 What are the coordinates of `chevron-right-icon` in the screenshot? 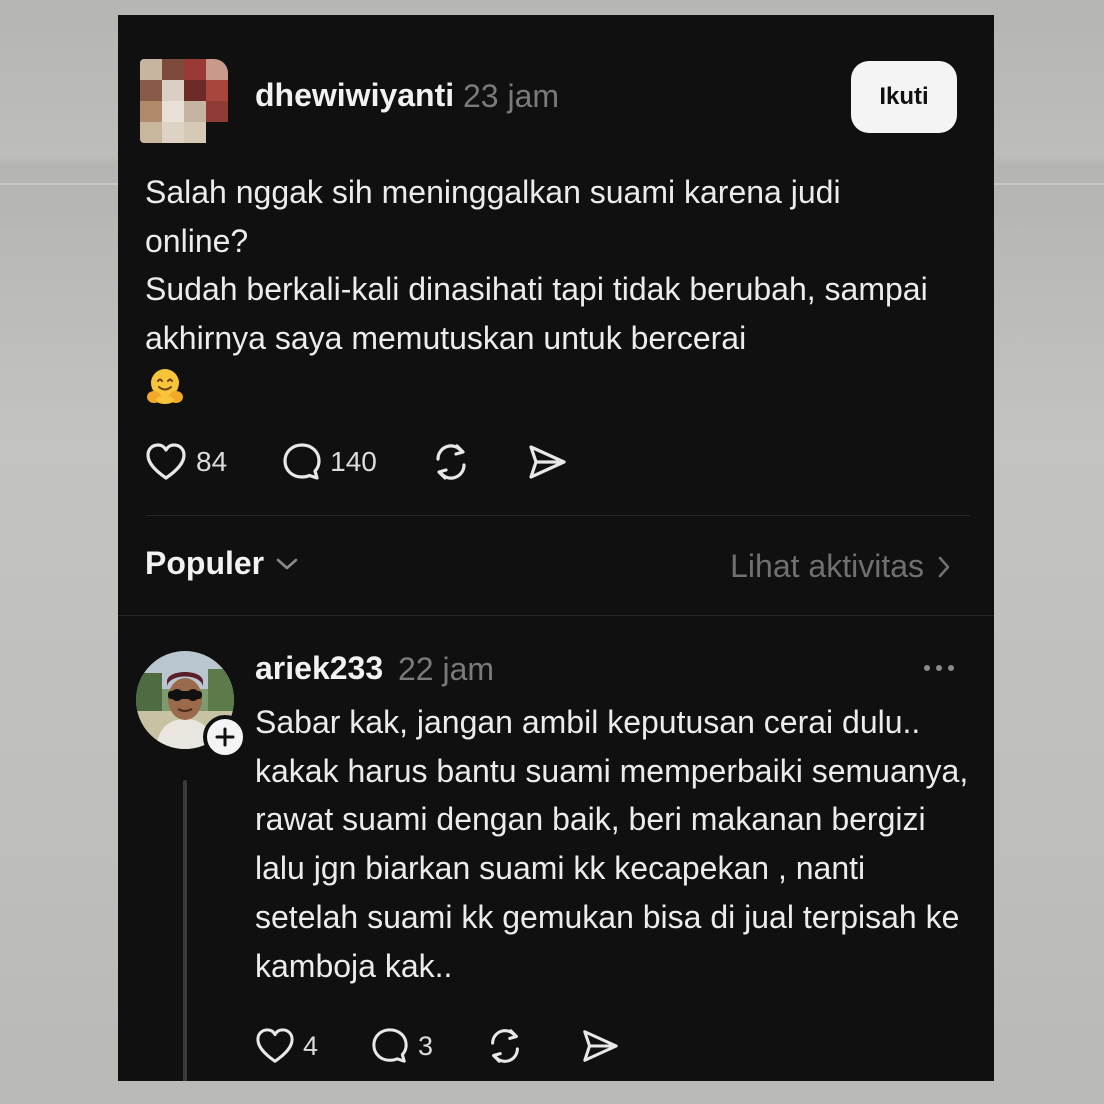 It's located at (944, 566).